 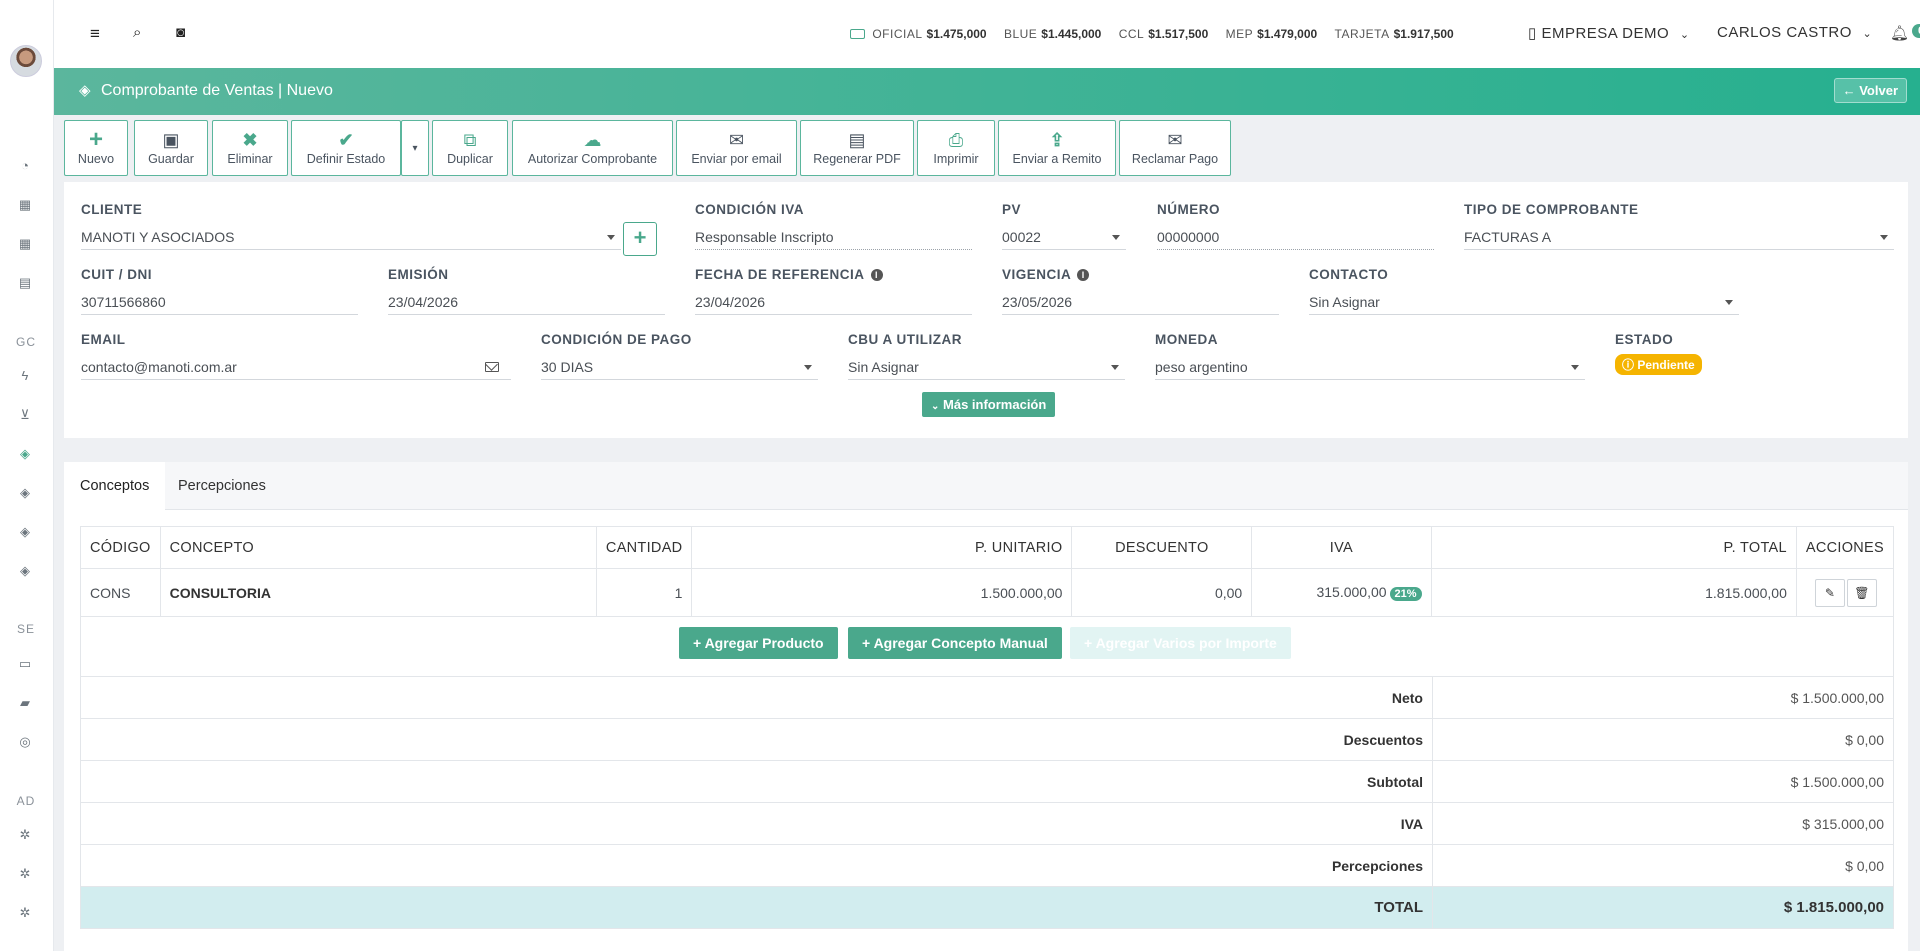 I want to click on button-label: Enviar por email, so click(x=736, y=159).